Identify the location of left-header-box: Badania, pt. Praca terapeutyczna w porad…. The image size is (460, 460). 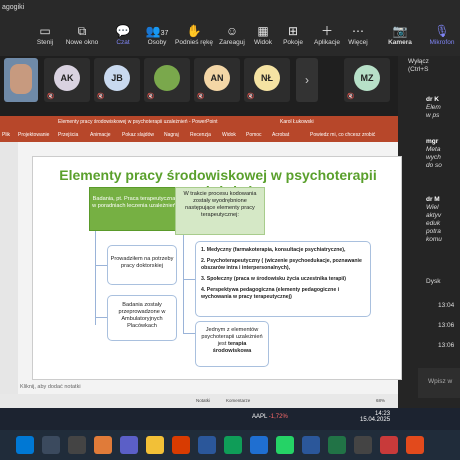
(134, 209).